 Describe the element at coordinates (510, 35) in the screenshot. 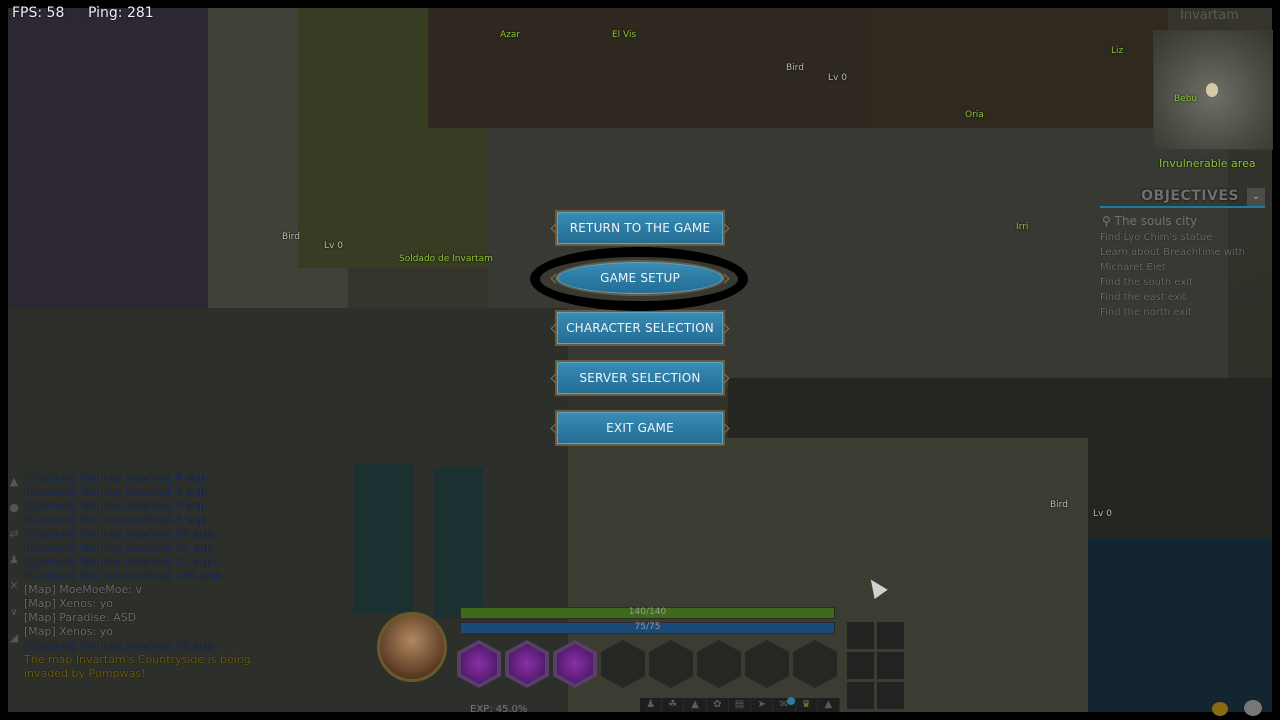

I see `npc-name-azar: Azar` at that location.